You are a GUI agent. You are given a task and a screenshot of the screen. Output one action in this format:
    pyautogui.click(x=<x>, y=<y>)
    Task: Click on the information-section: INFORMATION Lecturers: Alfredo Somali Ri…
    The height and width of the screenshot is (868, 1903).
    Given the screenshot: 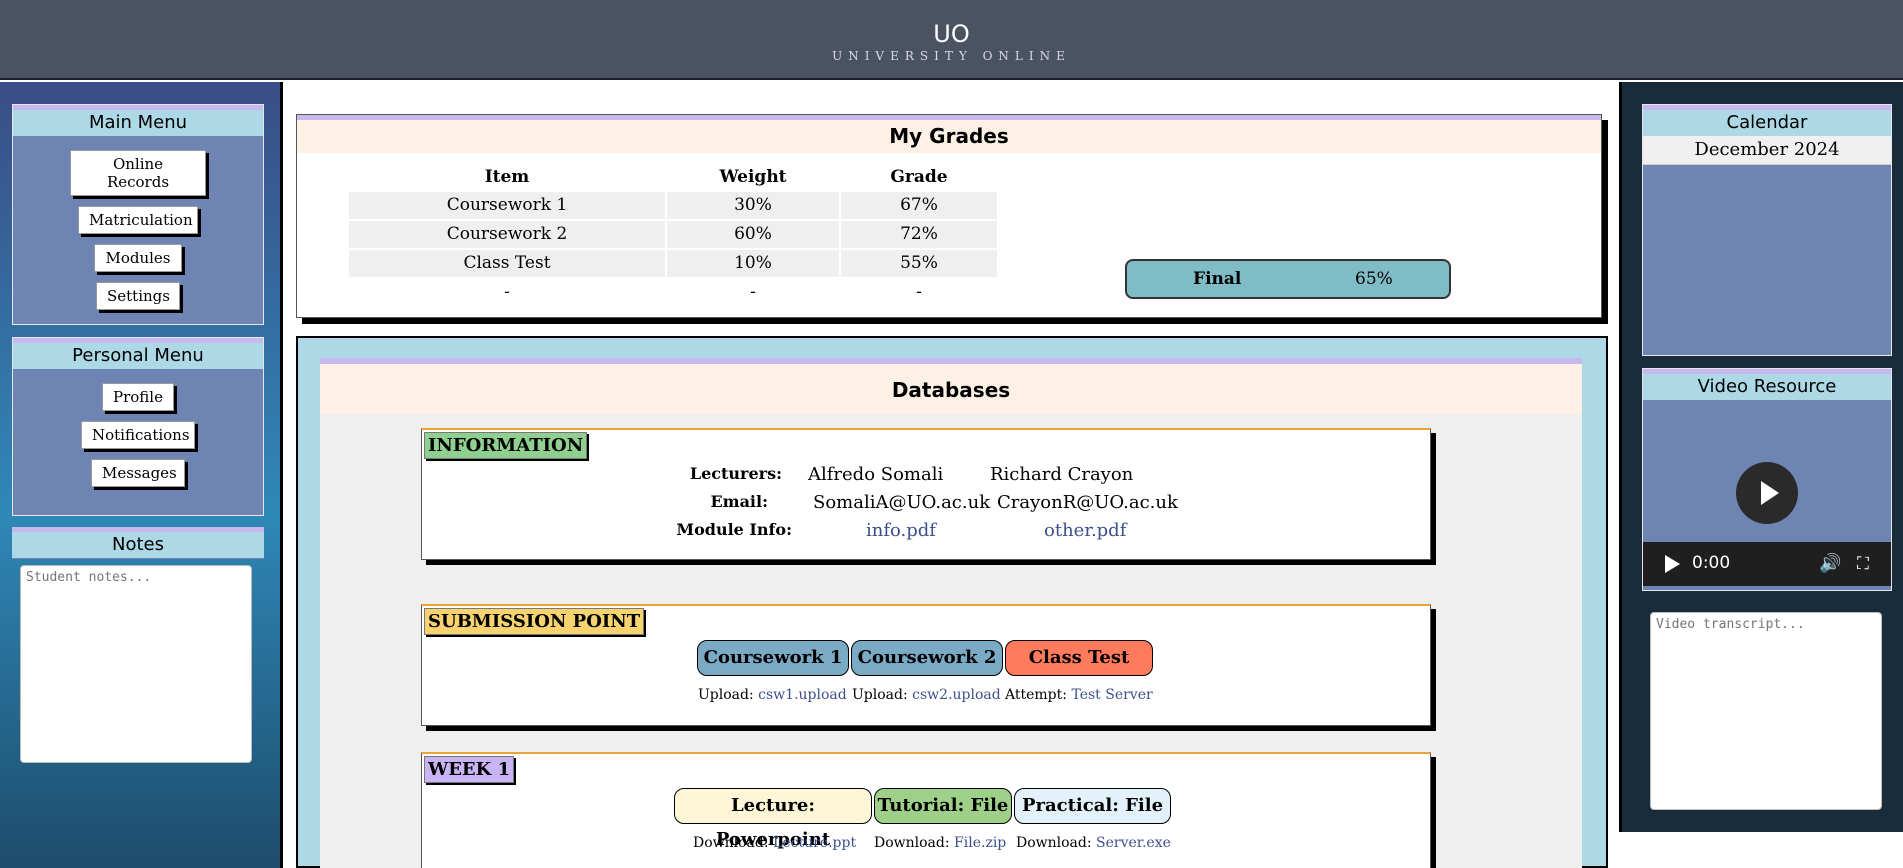 What is the action you would take?
    pyautogui.click(x=926, y=494)
    